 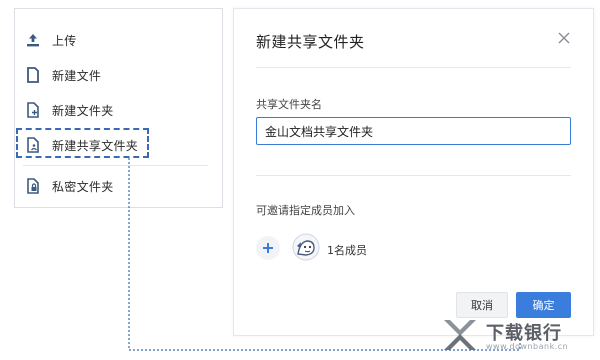 What do you see at coordinates (115, 165) in the screenshot?
I see `menu-divider` at bounding box center [115, 165].